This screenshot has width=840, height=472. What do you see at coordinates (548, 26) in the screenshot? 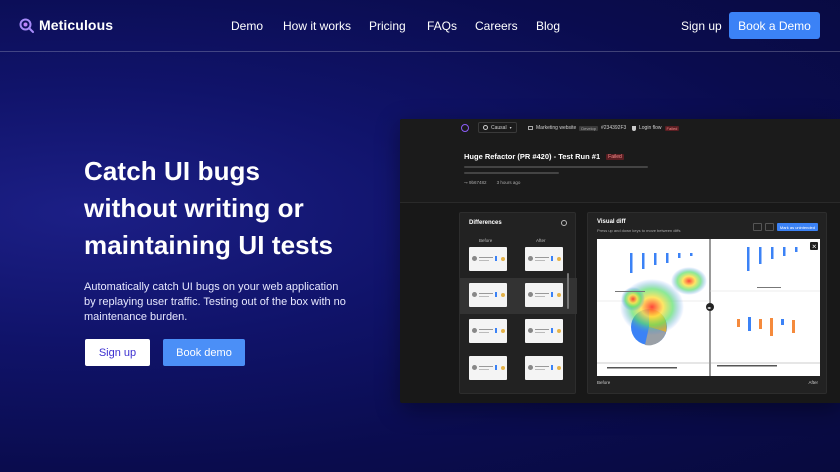
I see `nav-link-blog: Blog` at bounding box center [548, 26].